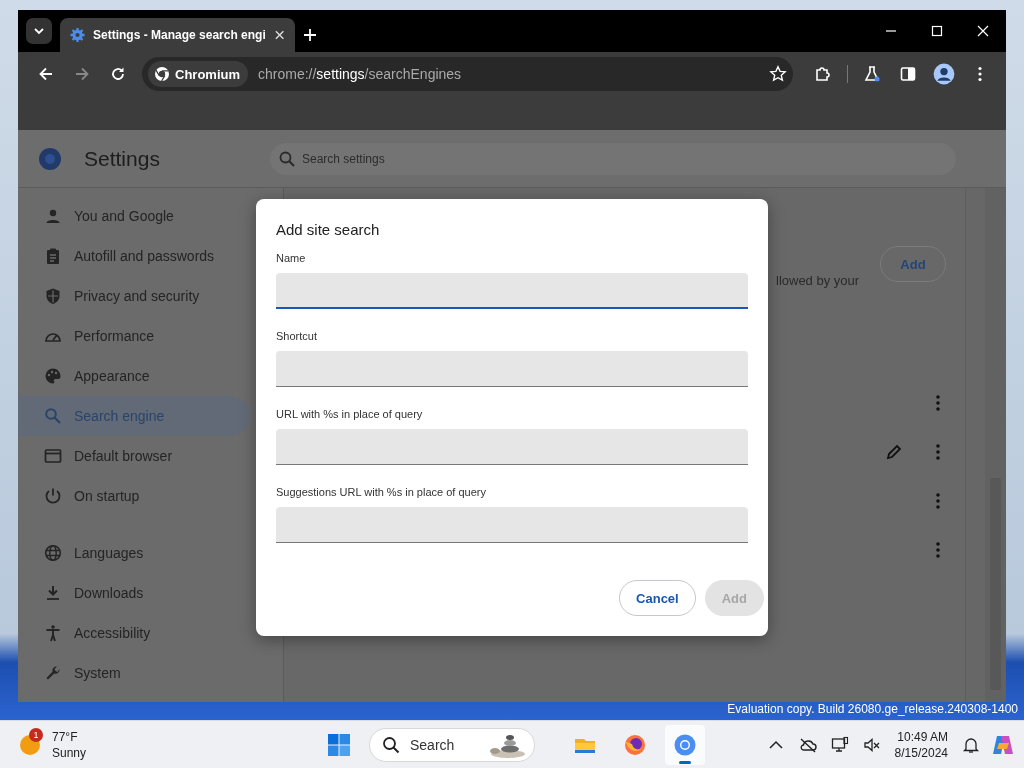 This screenshot has width=1024, height=768. What do you see at coordinates (53, 376) in the screenshot?
I see `palette-icon` at bounding box center [53, 376].